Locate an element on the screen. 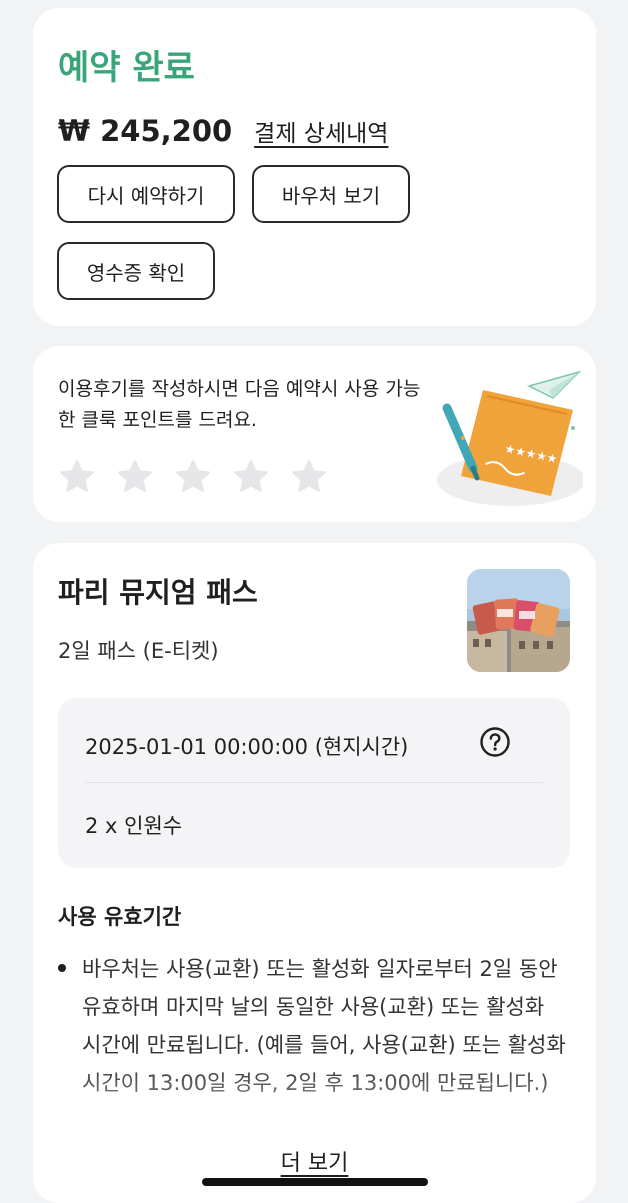 The width and height of the screenshot is (628, 1203). product-thumbnail is located at coordinates (518, 620).